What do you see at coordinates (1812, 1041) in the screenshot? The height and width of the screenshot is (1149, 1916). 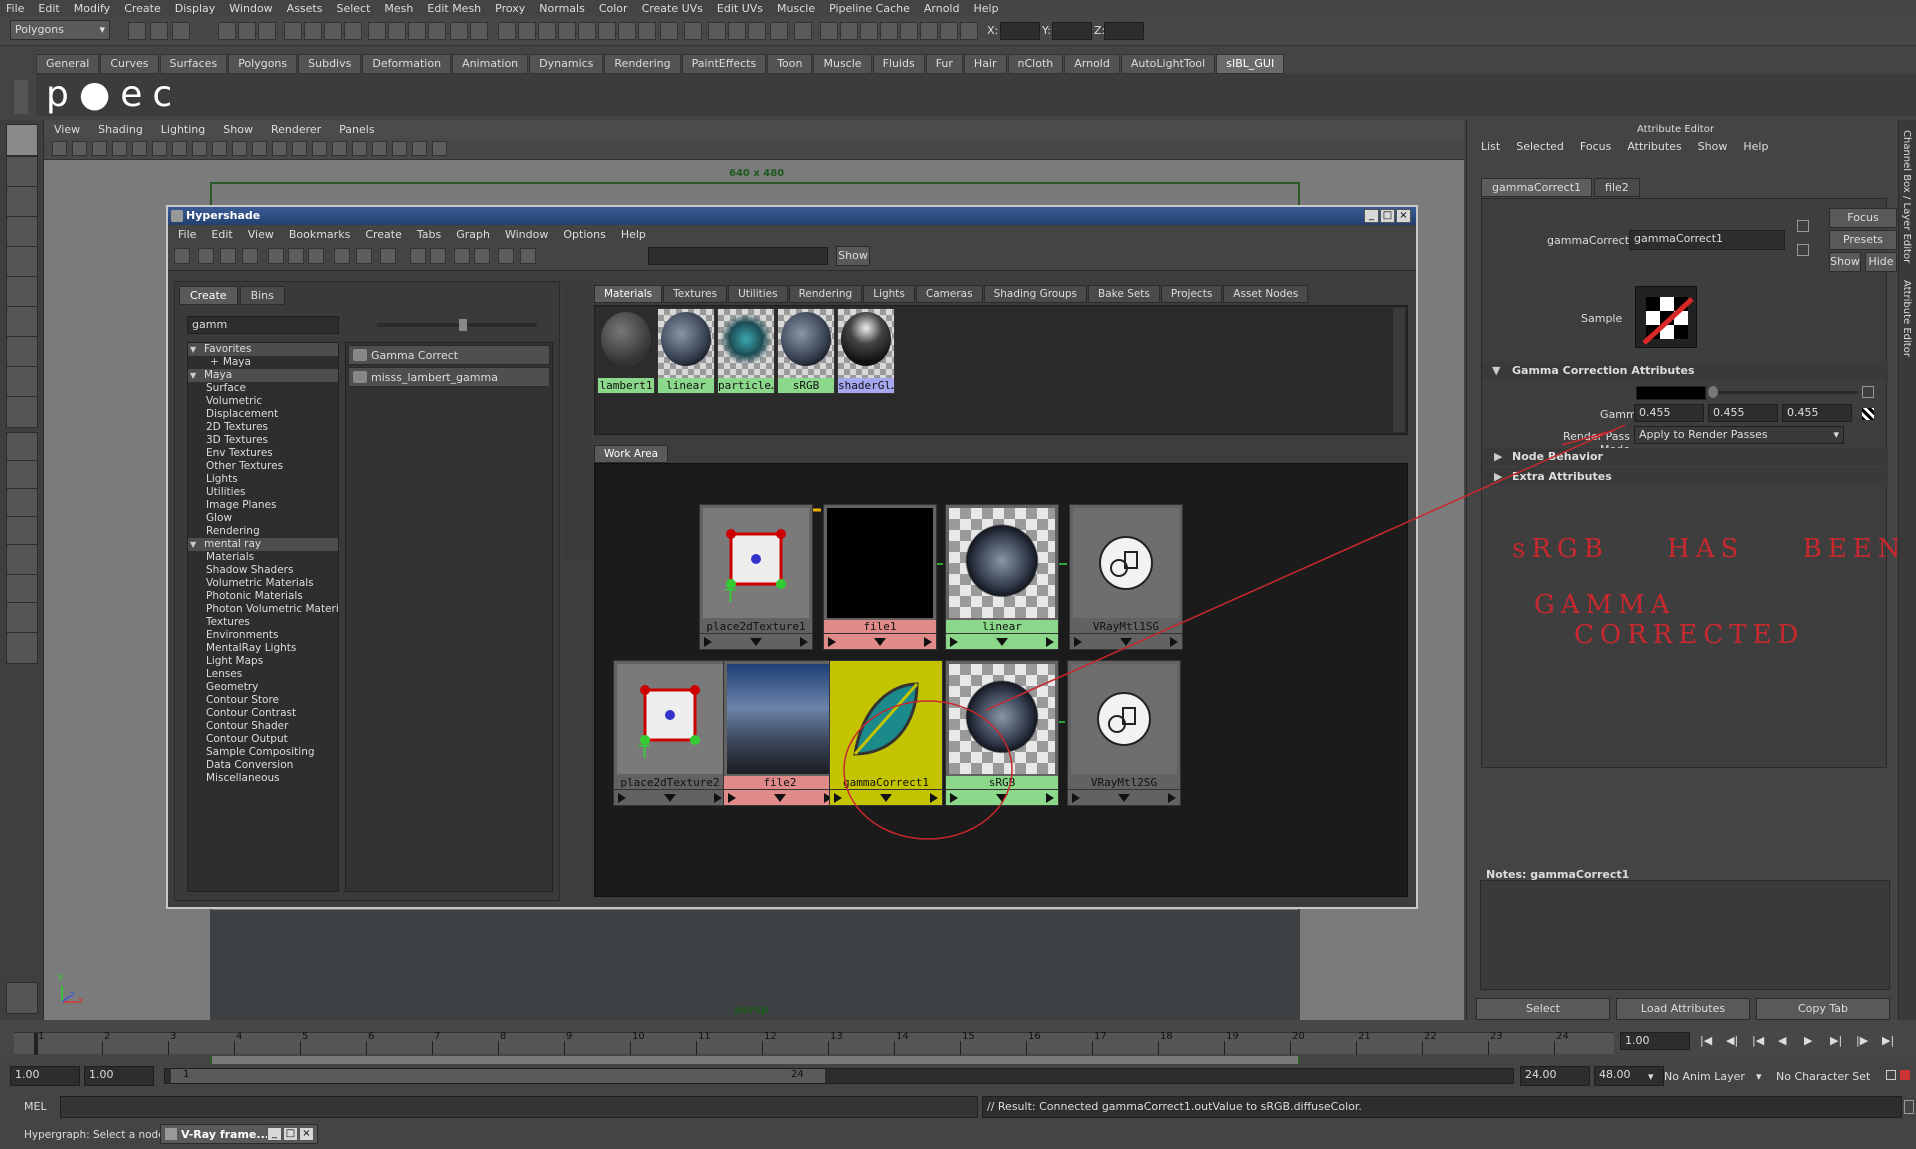 I see `play-forward-icon: ▶` at bounding box center [1812, 1041].